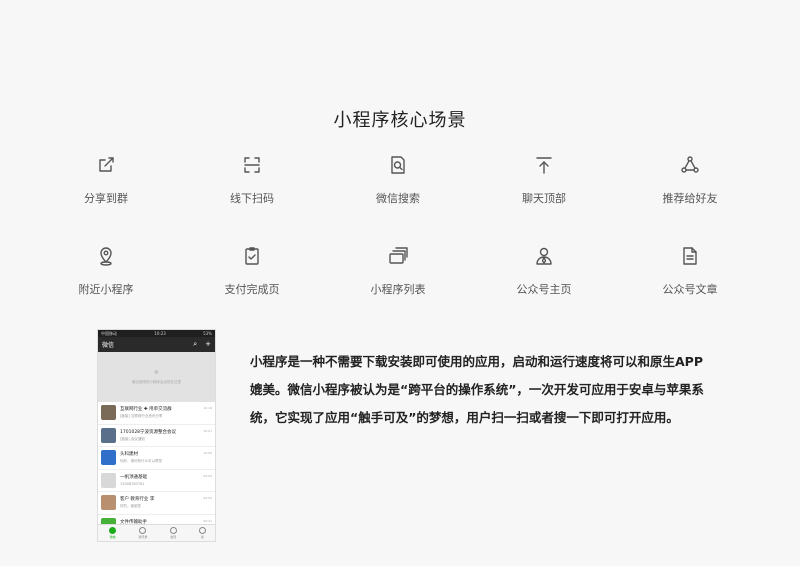 This screenshot has width=800, height=566. Describe the element at coordinates (137, 500) in the screenshot. I see `chat-name: 客户 教育行业 李` at that location.